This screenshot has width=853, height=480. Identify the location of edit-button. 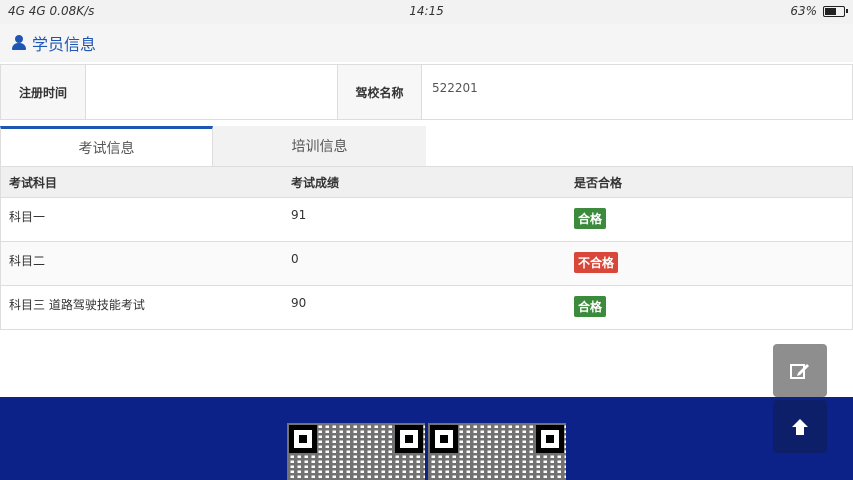
(800, 370).